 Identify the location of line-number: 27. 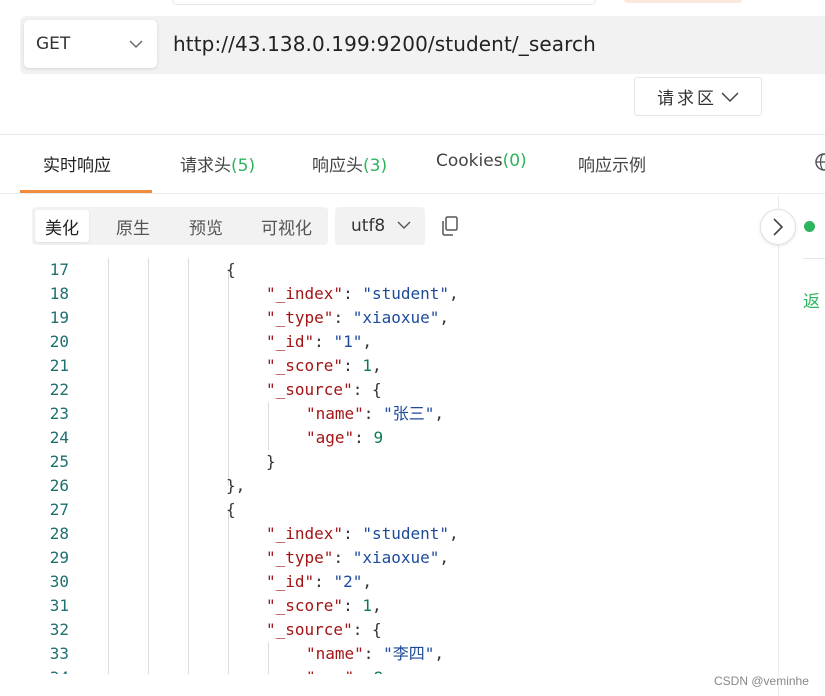
(59, 509).